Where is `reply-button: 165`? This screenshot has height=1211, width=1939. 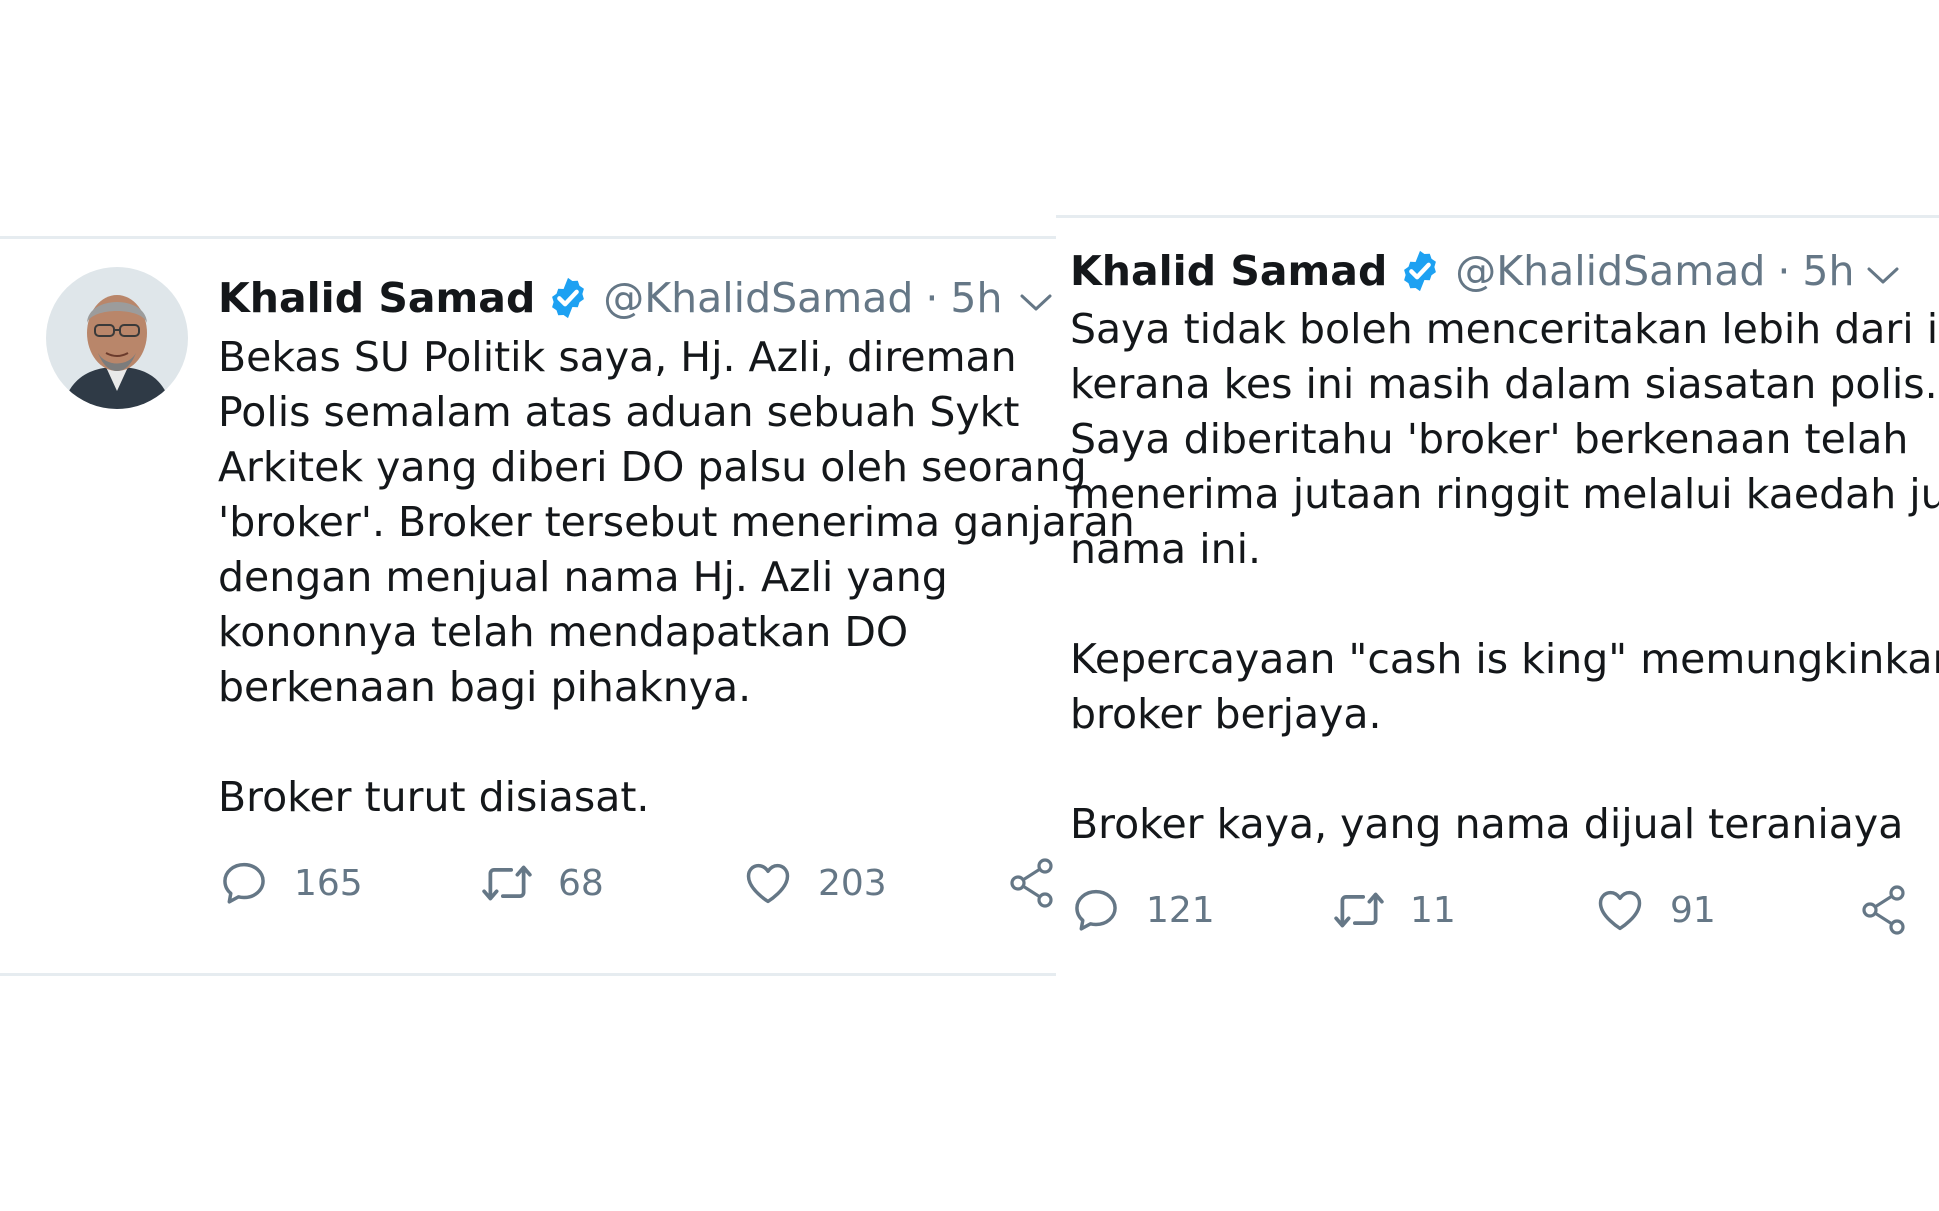
reply-button: 165 is located at coordinates (290, 883).